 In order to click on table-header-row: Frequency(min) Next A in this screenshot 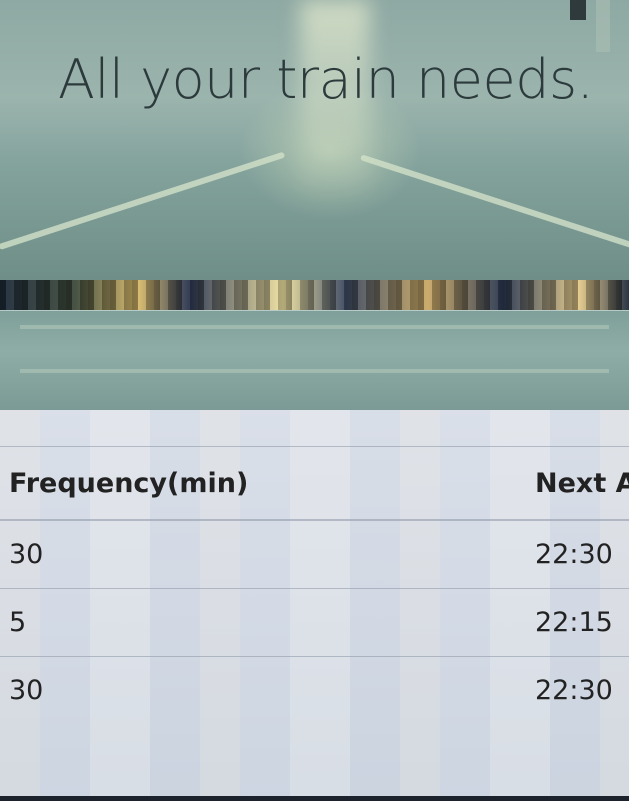, I will do `click(314, 483)`.